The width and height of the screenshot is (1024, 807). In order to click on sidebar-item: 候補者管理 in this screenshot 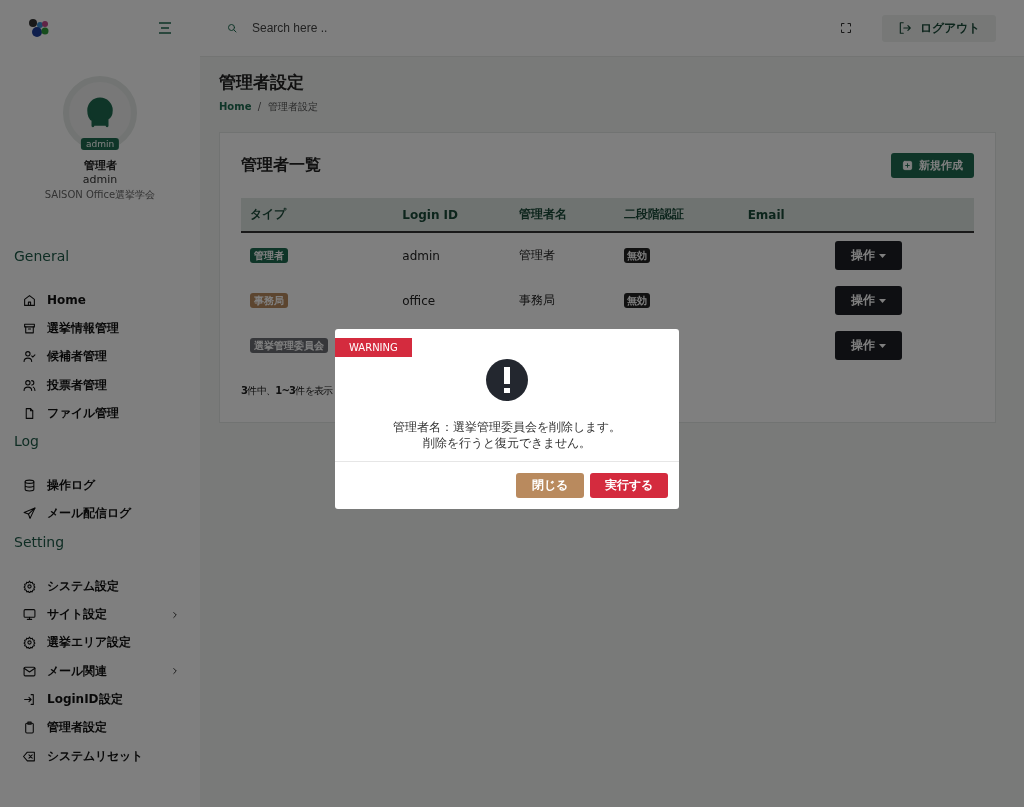, I will do `click(100, 356)`.